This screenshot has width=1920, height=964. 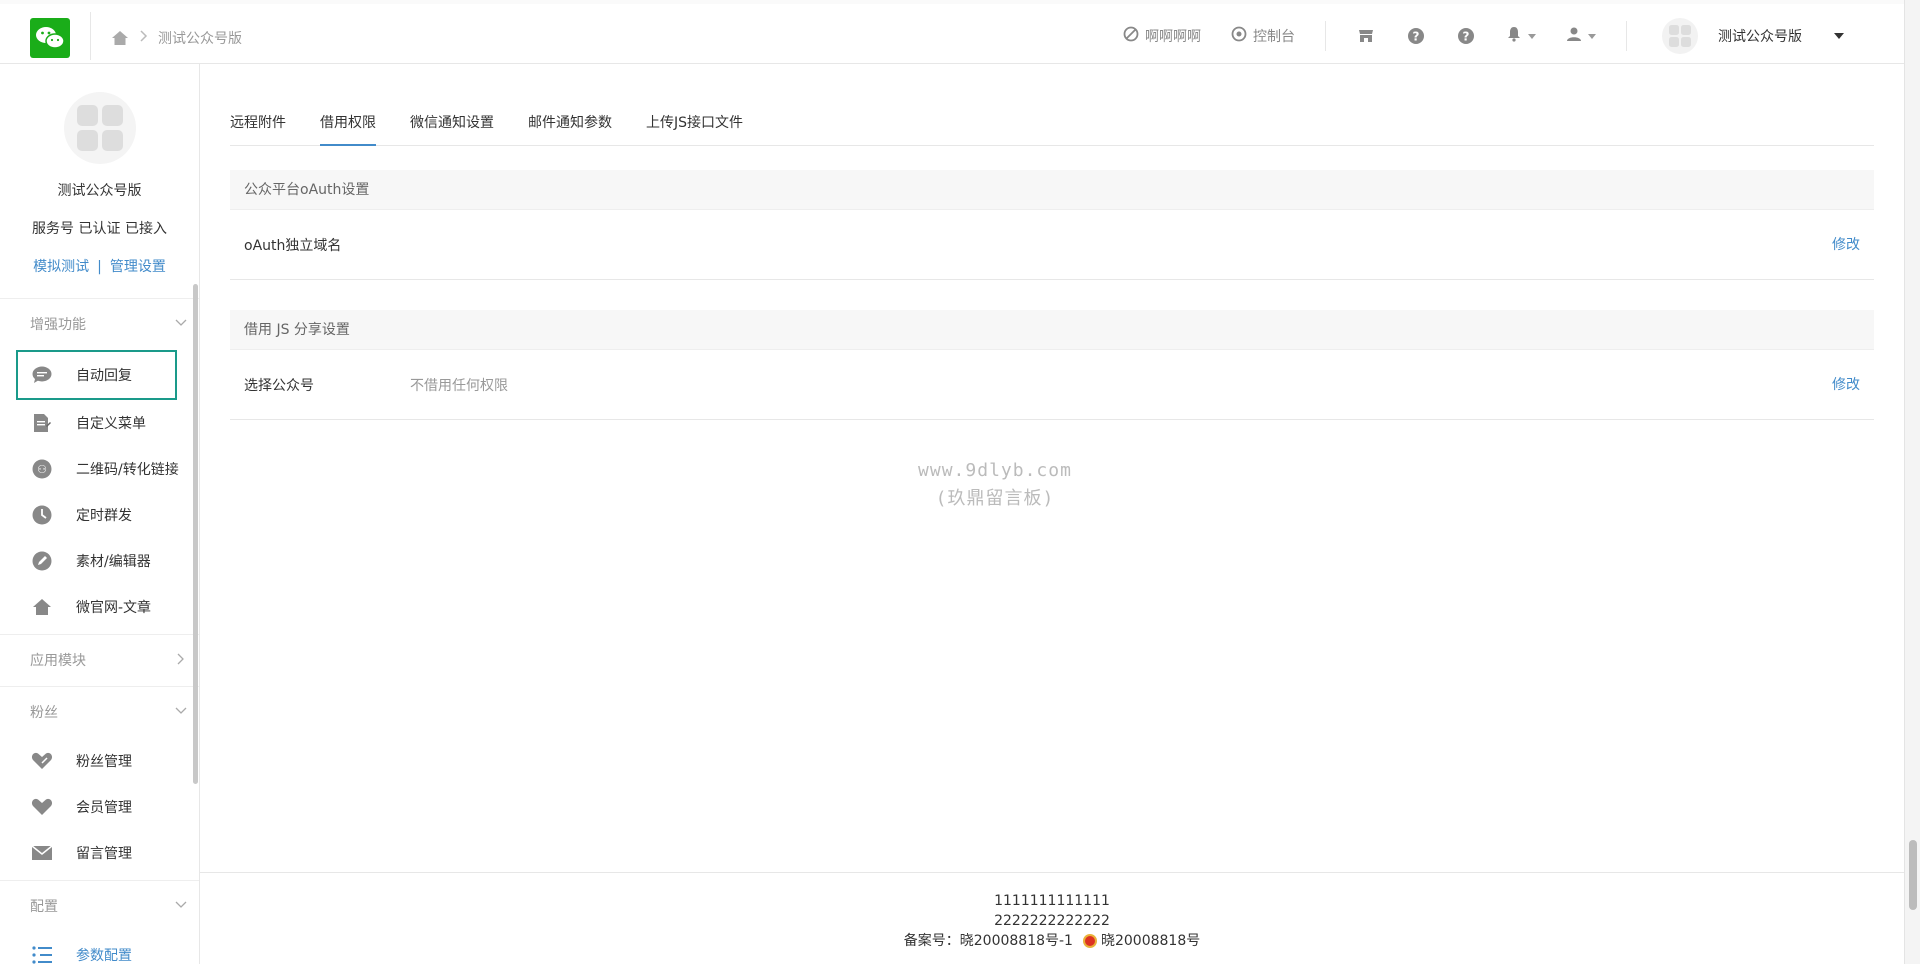 I want to click on console-link: 控制台, so click(x=1263, y=36).